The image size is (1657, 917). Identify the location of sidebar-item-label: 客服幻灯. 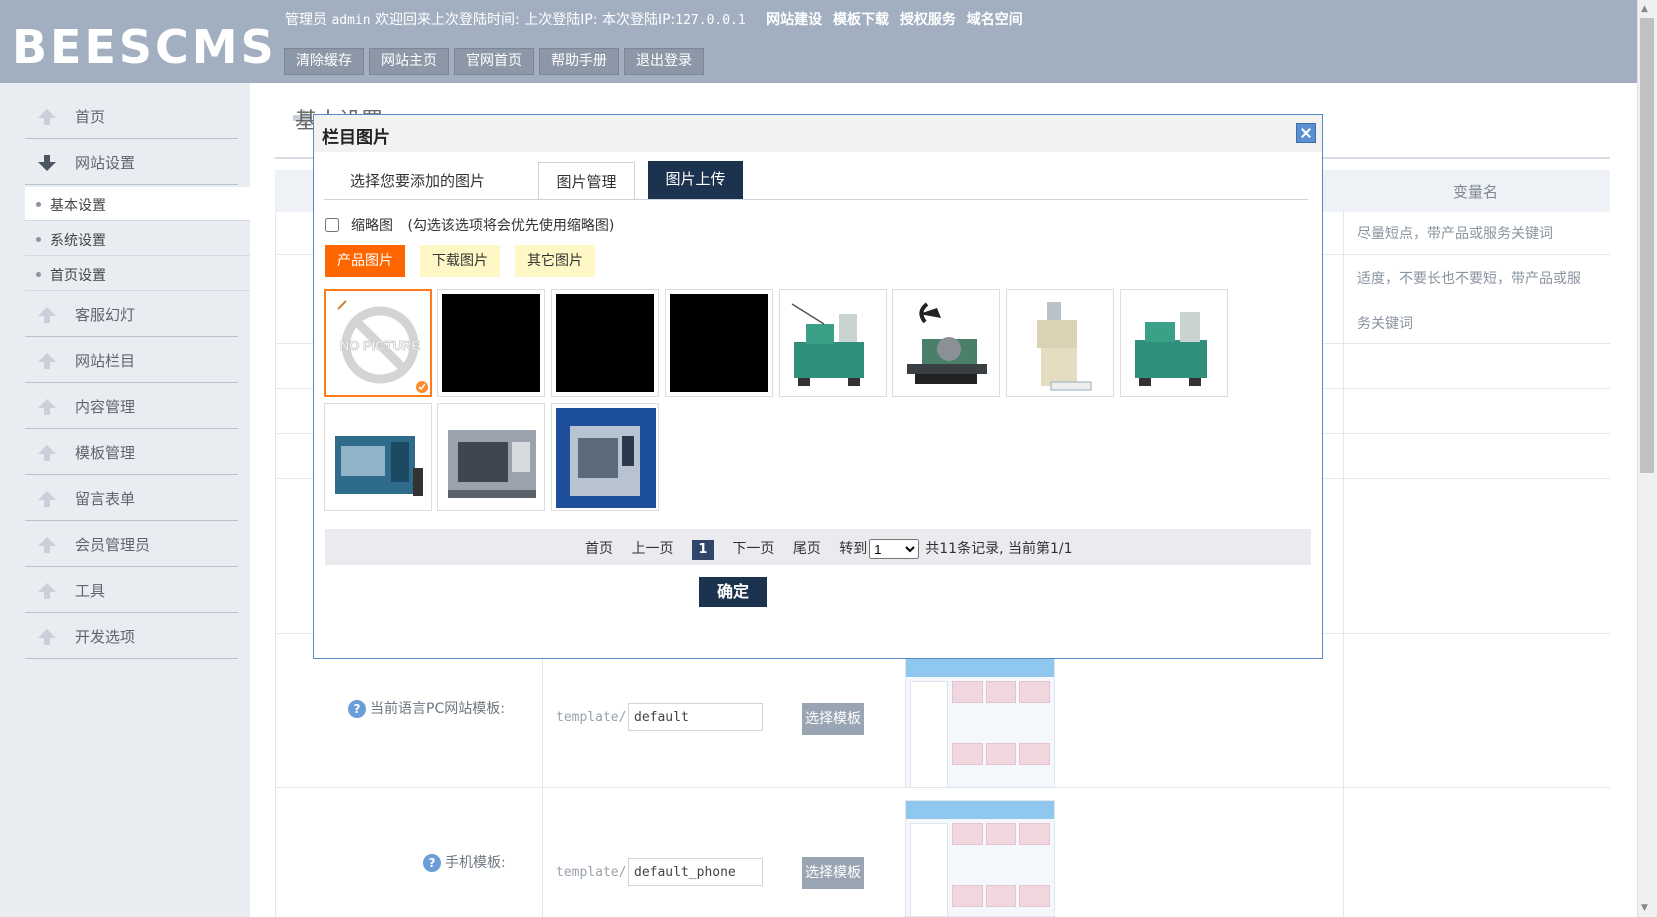
(105, 315).